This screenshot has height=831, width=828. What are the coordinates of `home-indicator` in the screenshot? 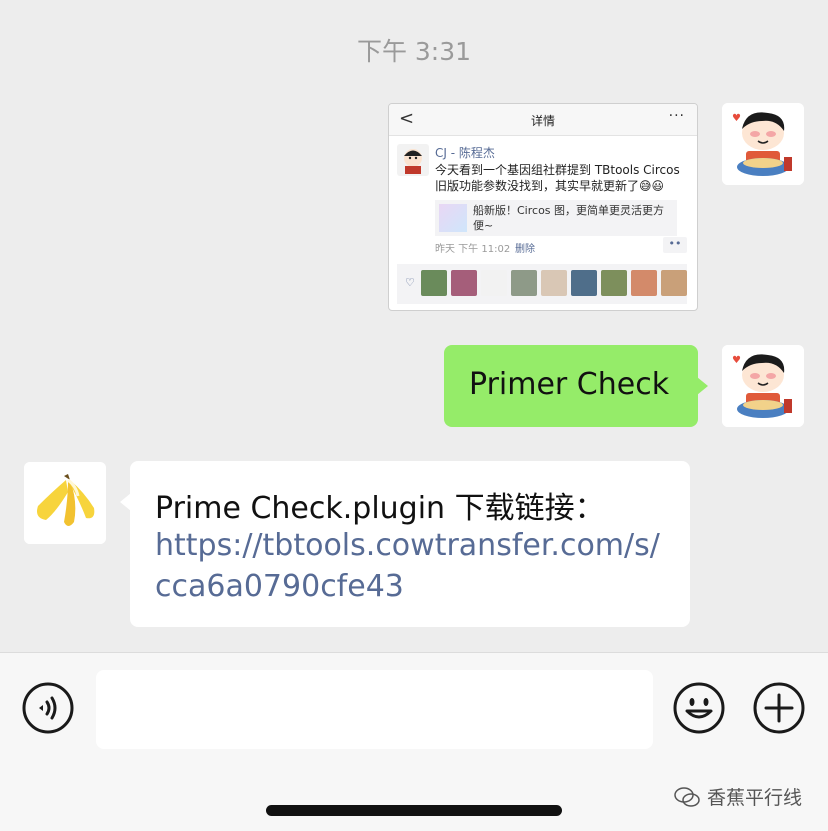 It's located at (414, 810).